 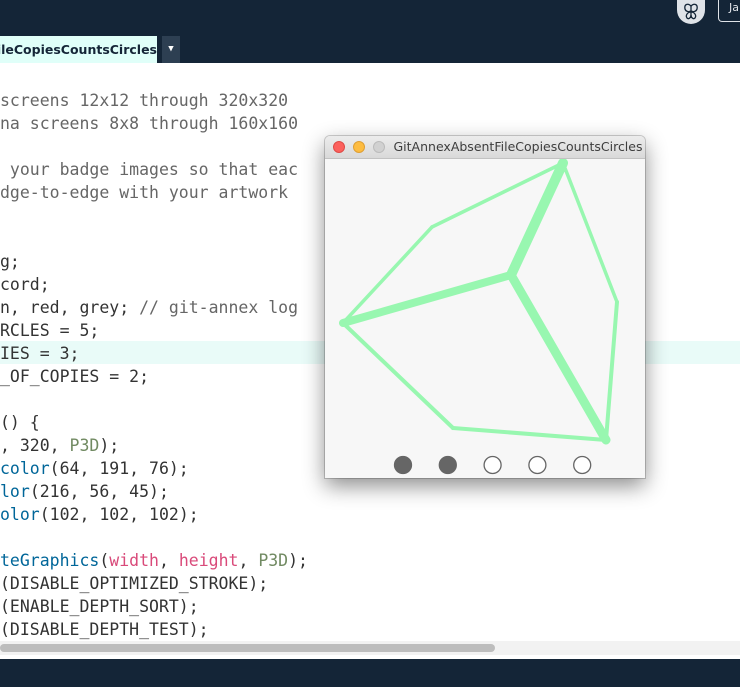 What do you see at coordinates (134, 560) in the screenshot?
I see `code-token: width` at bounding box center [134, 560].